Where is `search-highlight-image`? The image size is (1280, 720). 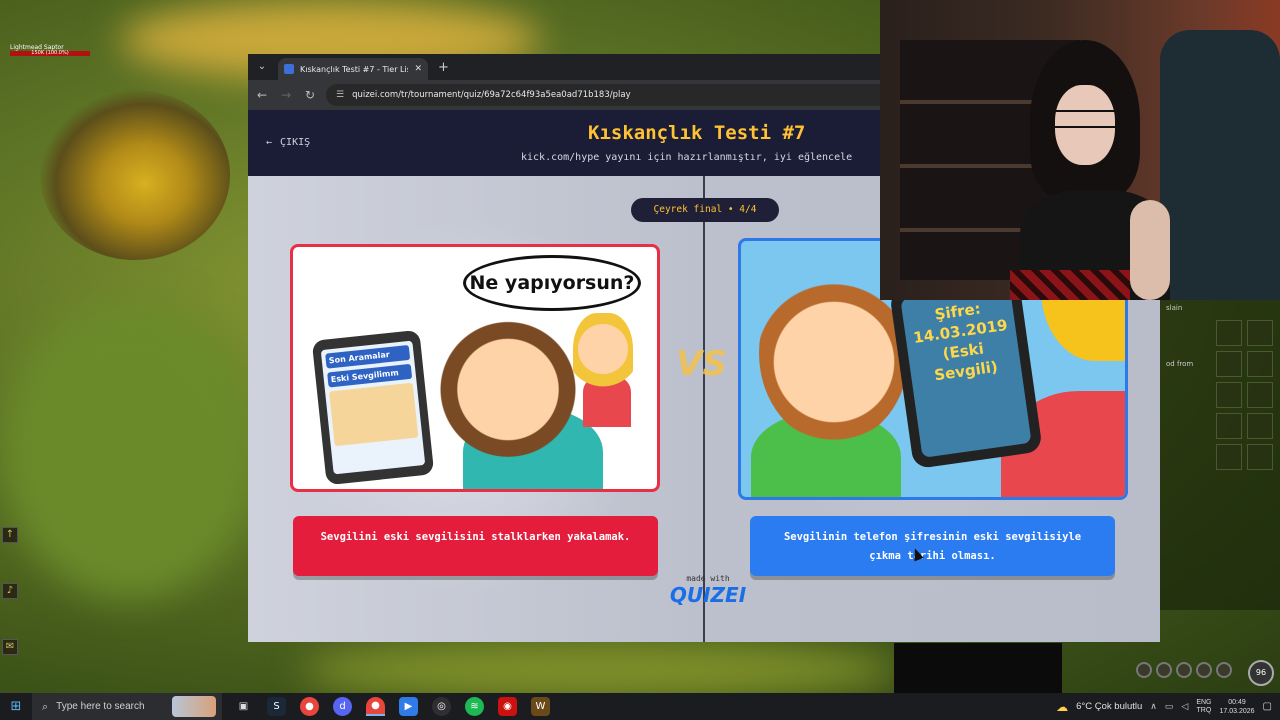 search-highlight-image is located at coordinates (194, 706).